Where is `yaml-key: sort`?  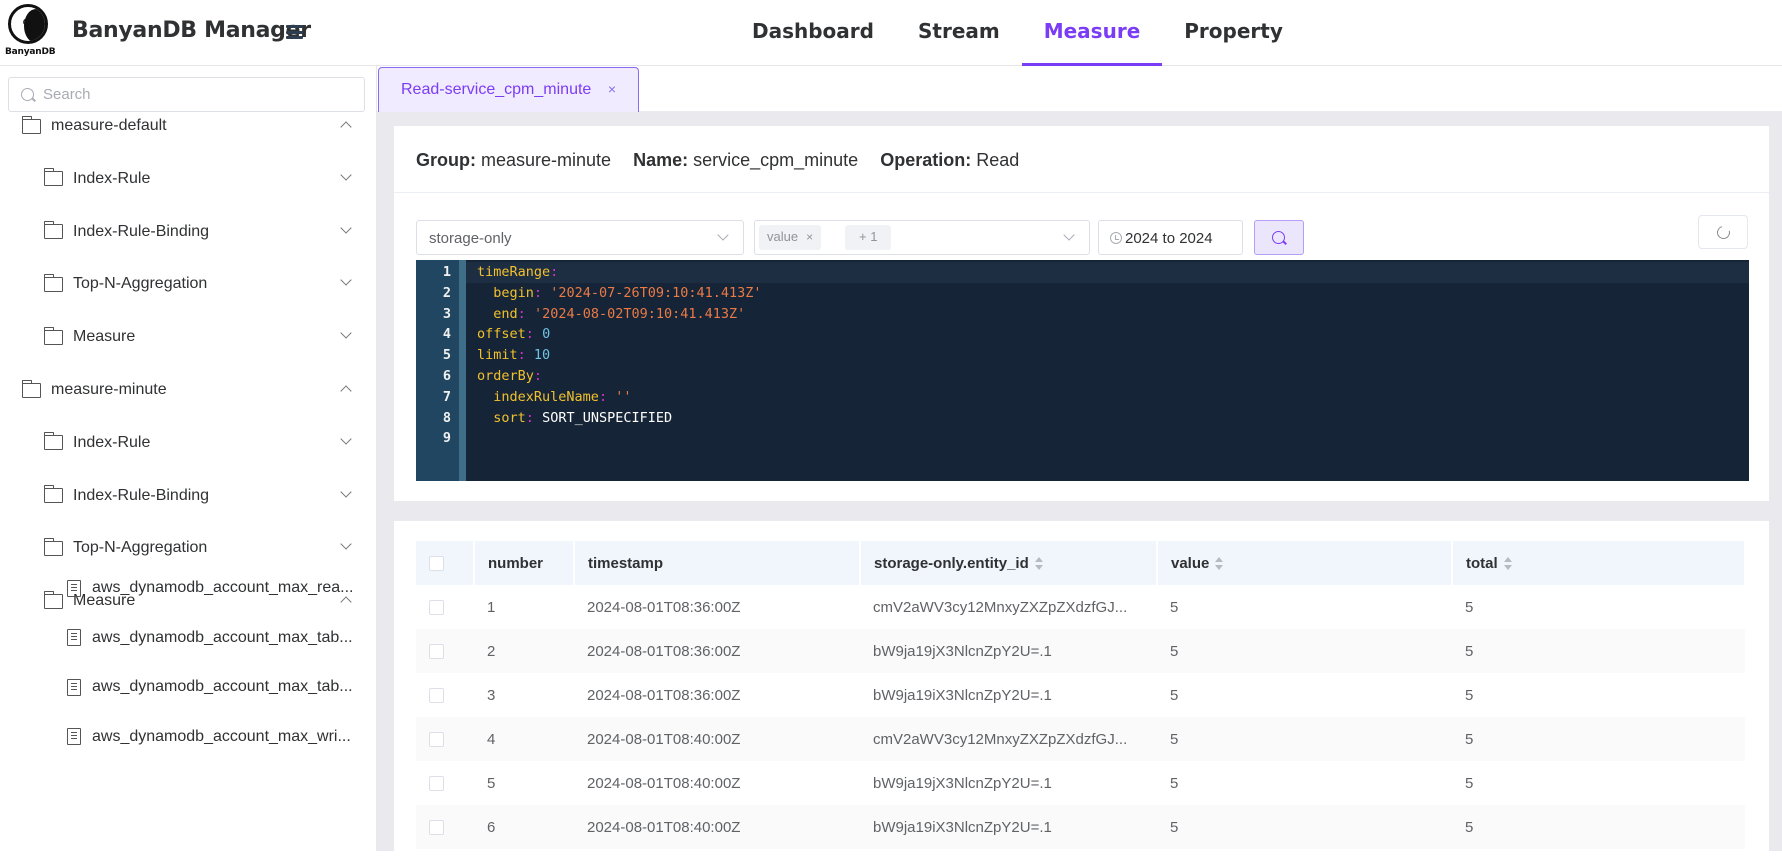 yaml-key: sort is located at coordinates (509, 417).